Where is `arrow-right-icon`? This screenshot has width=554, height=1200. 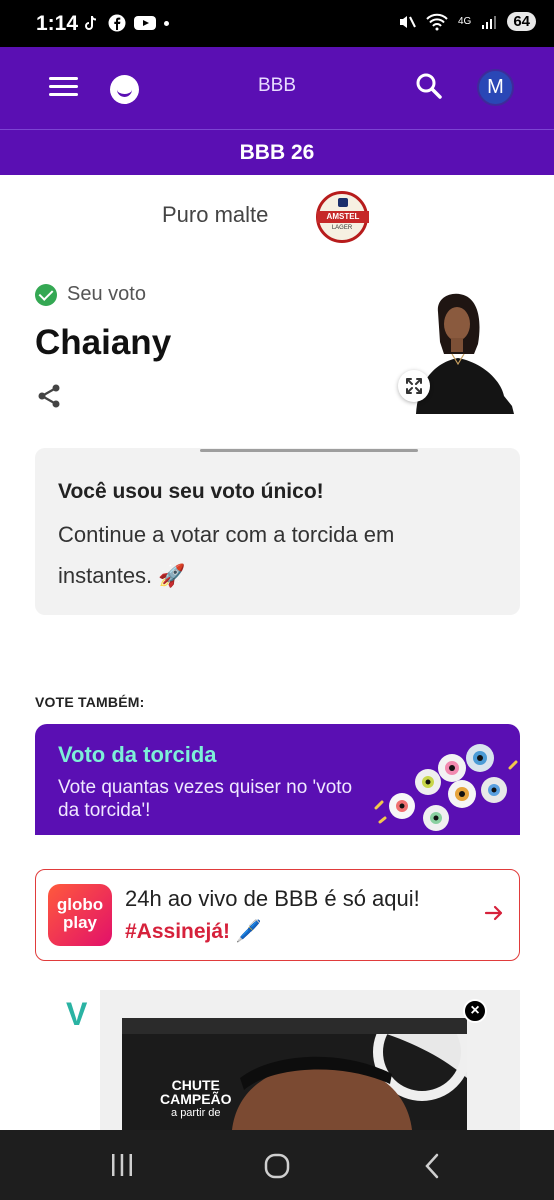 arrow-right-icon is located at coordinates (494, 913).